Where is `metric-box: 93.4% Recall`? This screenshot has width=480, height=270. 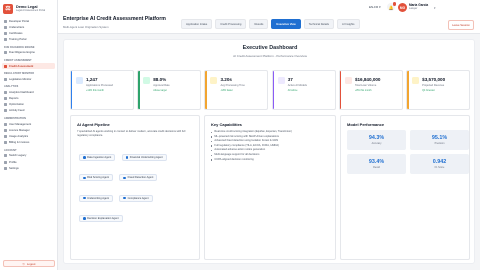
metric-box: 93.4% Recall is located at coordinates (376, 164).